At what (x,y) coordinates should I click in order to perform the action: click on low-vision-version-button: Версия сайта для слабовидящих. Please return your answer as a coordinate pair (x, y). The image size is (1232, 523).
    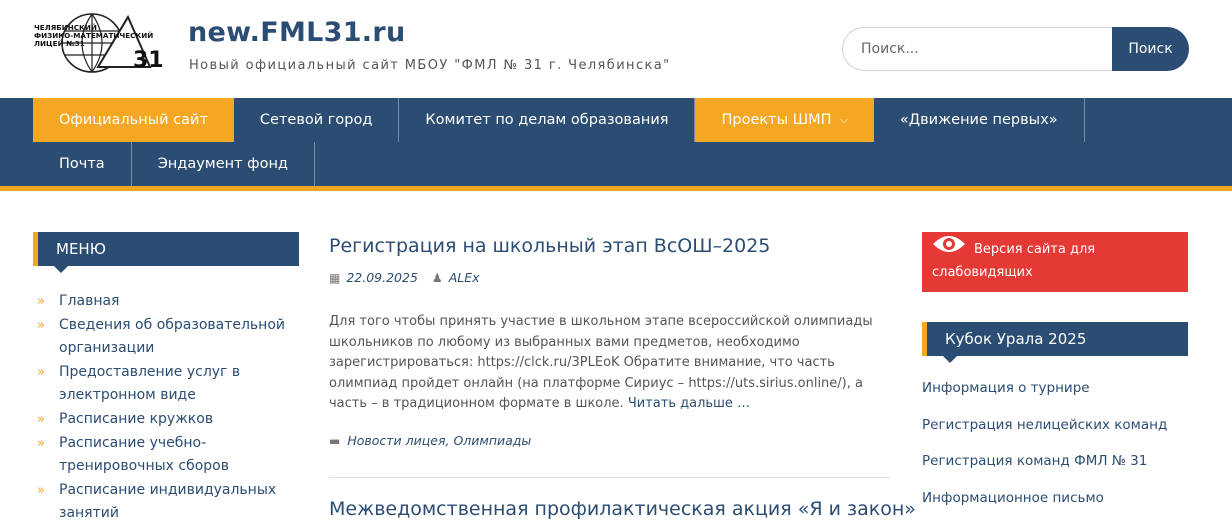
    Looking at the image, I should click on (1055, 262).